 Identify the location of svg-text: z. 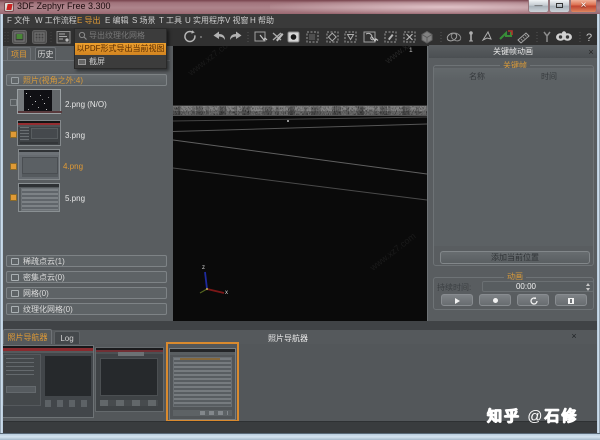
(203, 268).